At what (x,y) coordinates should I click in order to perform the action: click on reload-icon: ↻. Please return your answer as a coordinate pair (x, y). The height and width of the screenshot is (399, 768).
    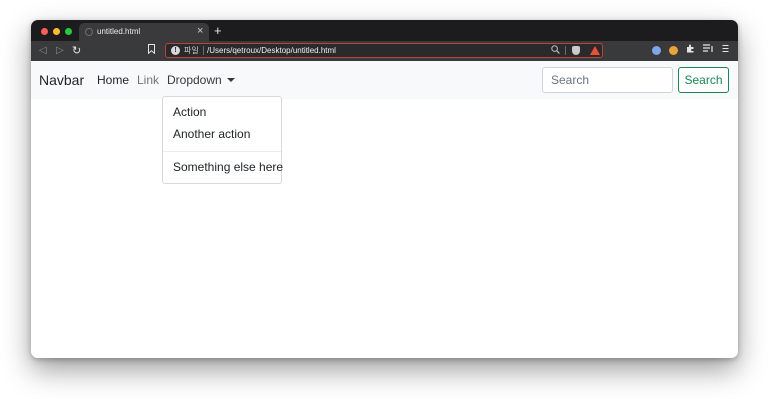
    Looking at the image, I should click on (76, 51).